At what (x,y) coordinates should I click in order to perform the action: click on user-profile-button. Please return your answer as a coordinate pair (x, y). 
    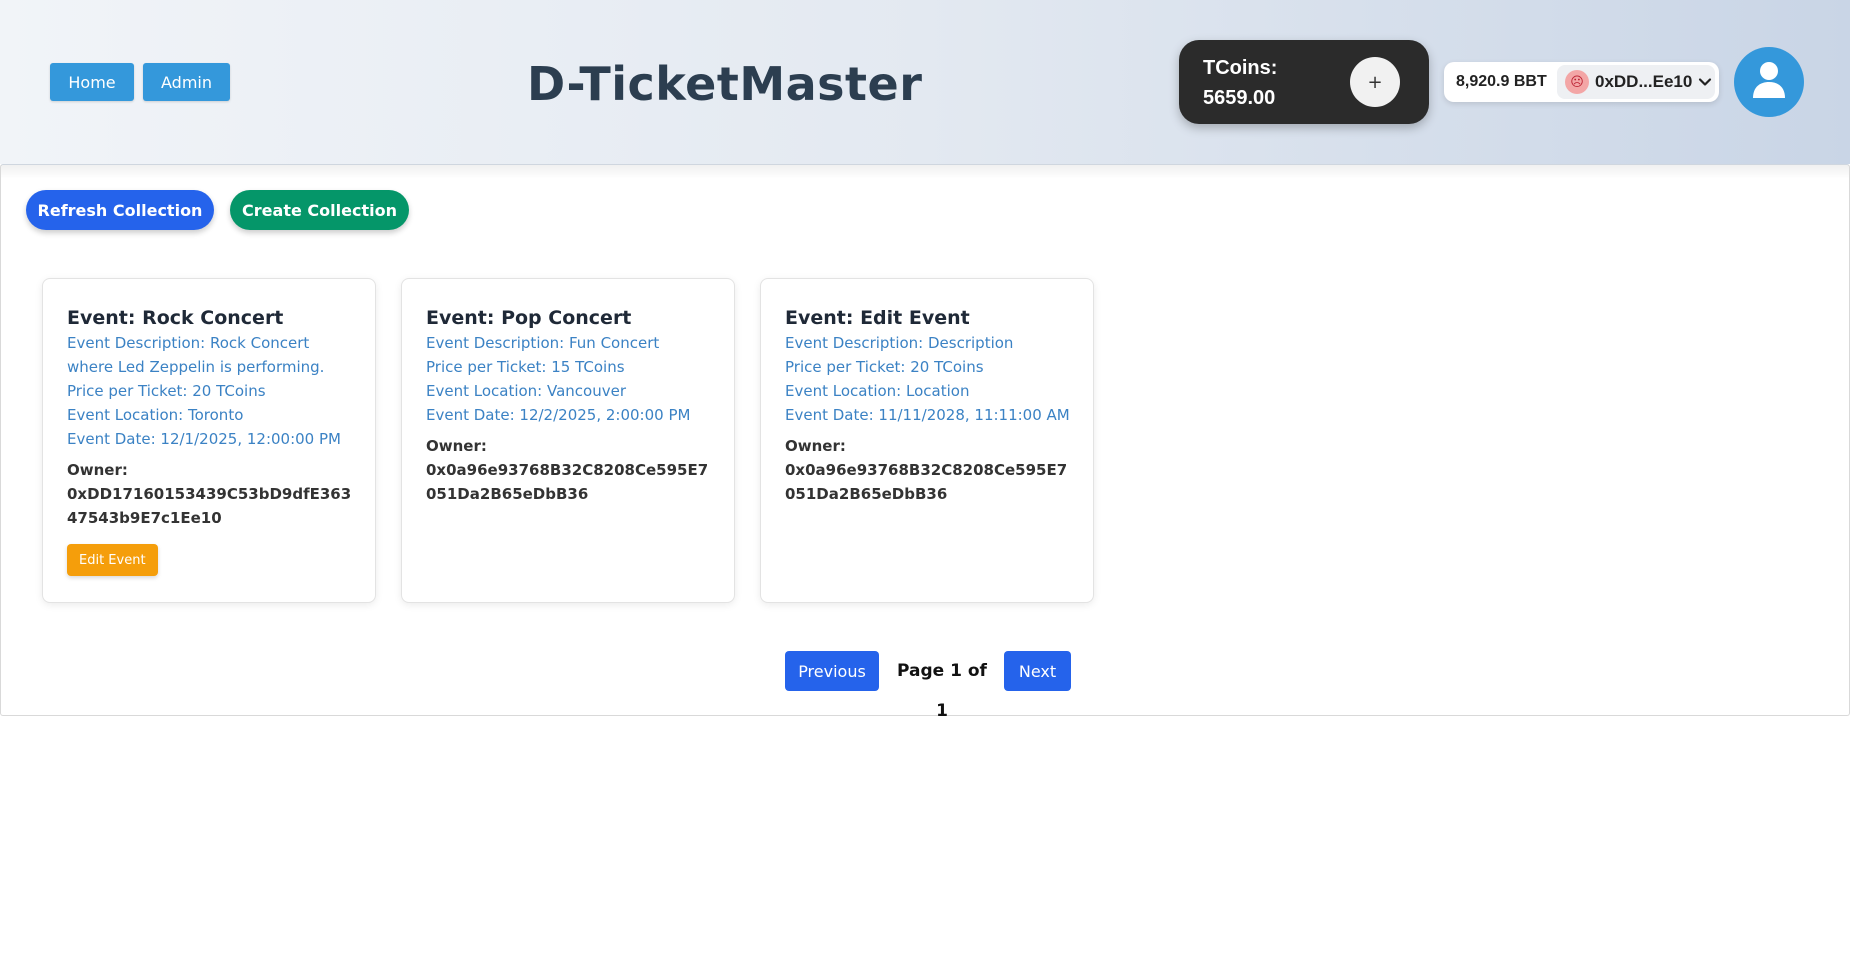
    Looking at the image, I should click on (1769, 82).